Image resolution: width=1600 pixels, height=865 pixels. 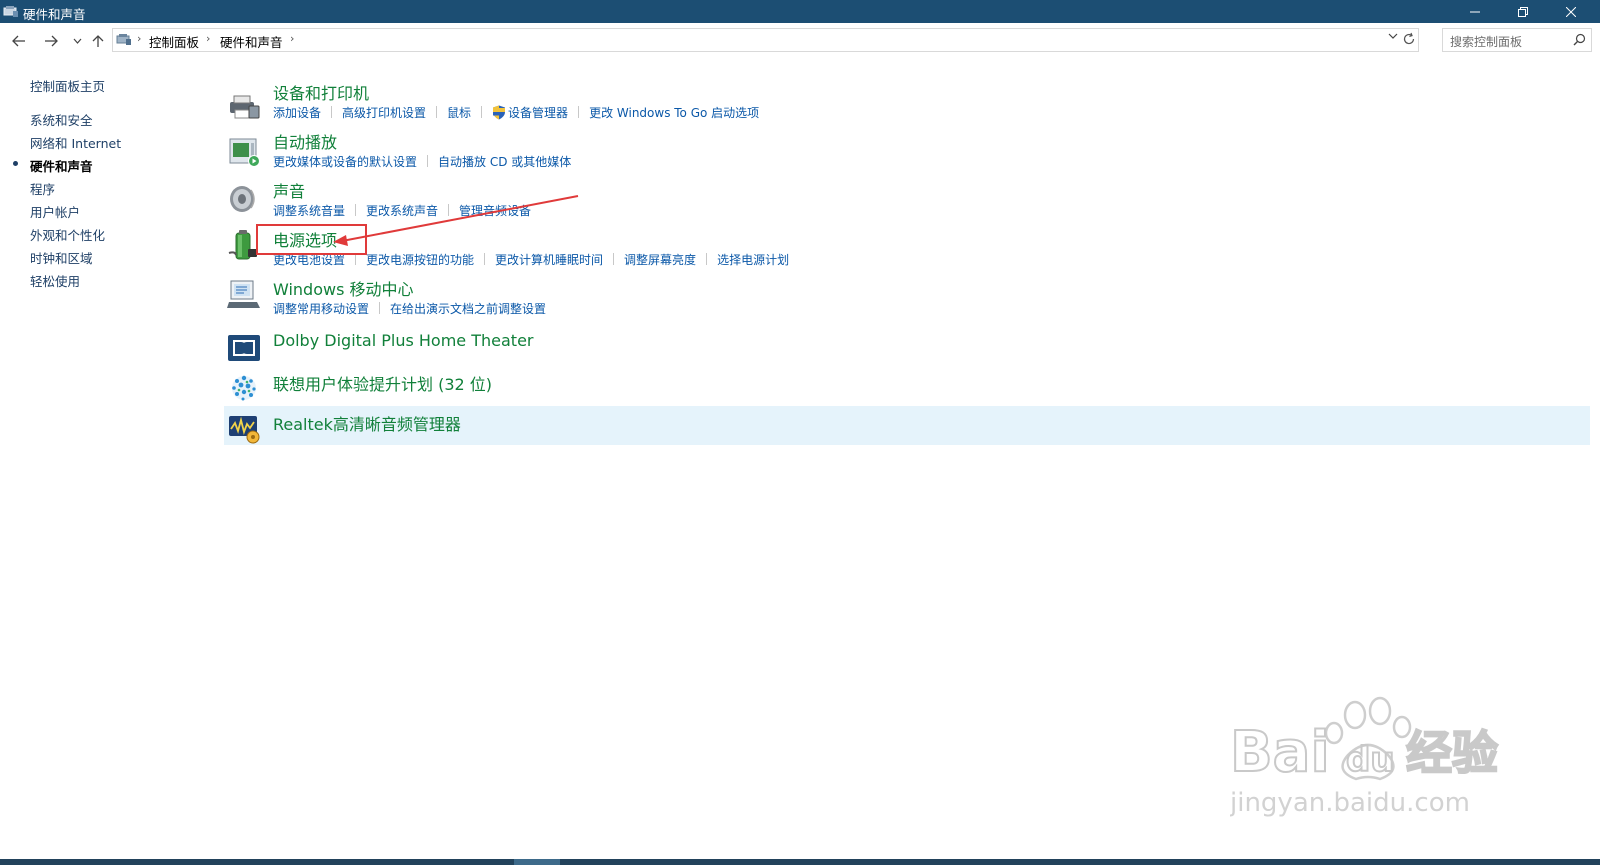 What do you see at coordinates (1350, 803) in the screenshot?
I see `watermark-url: jingyan.baidu.com` at bounding box center [1350, 803].